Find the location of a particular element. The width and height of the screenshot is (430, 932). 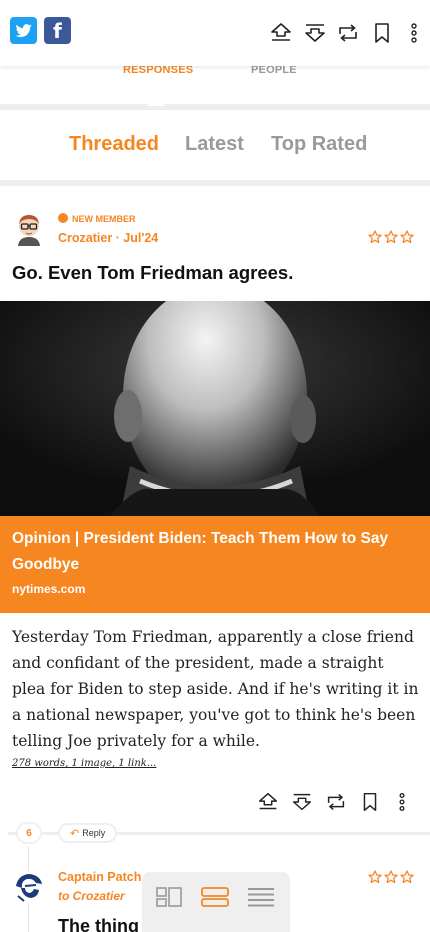

top-bar: f is located at coordinates (215, 33).